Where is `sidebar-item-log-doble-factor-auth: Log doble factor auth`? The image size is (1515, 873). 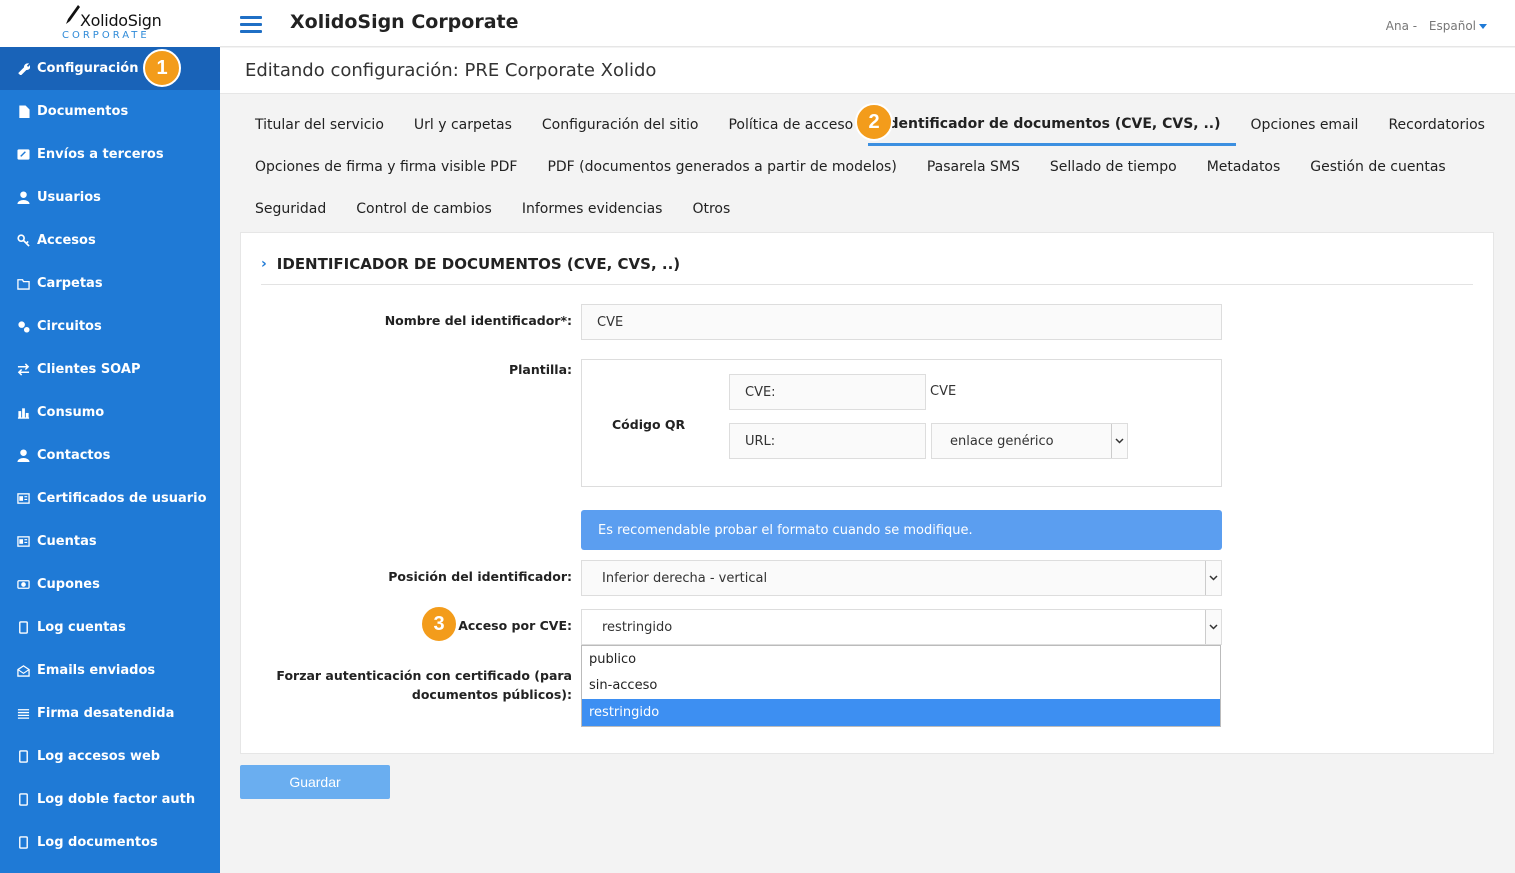
sidebar-item-log-doble-factor-auth: Log doble factor auth is located at coordinates (110, 799).